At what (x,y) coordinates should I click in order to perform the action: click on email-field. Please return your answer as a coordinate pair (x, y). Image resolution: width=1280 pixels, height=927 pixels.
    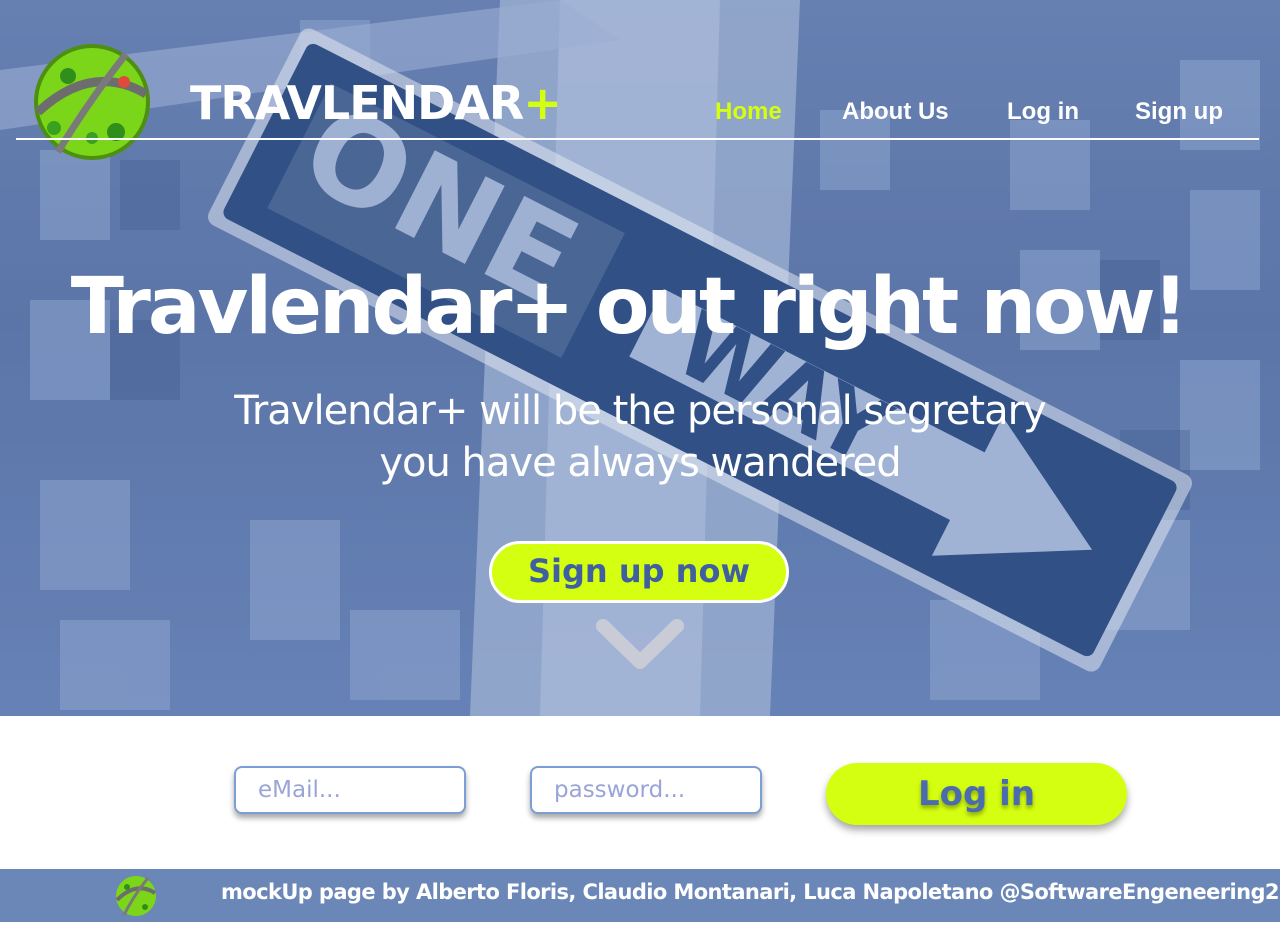
    Looking at the image, I should click on (350, 790).